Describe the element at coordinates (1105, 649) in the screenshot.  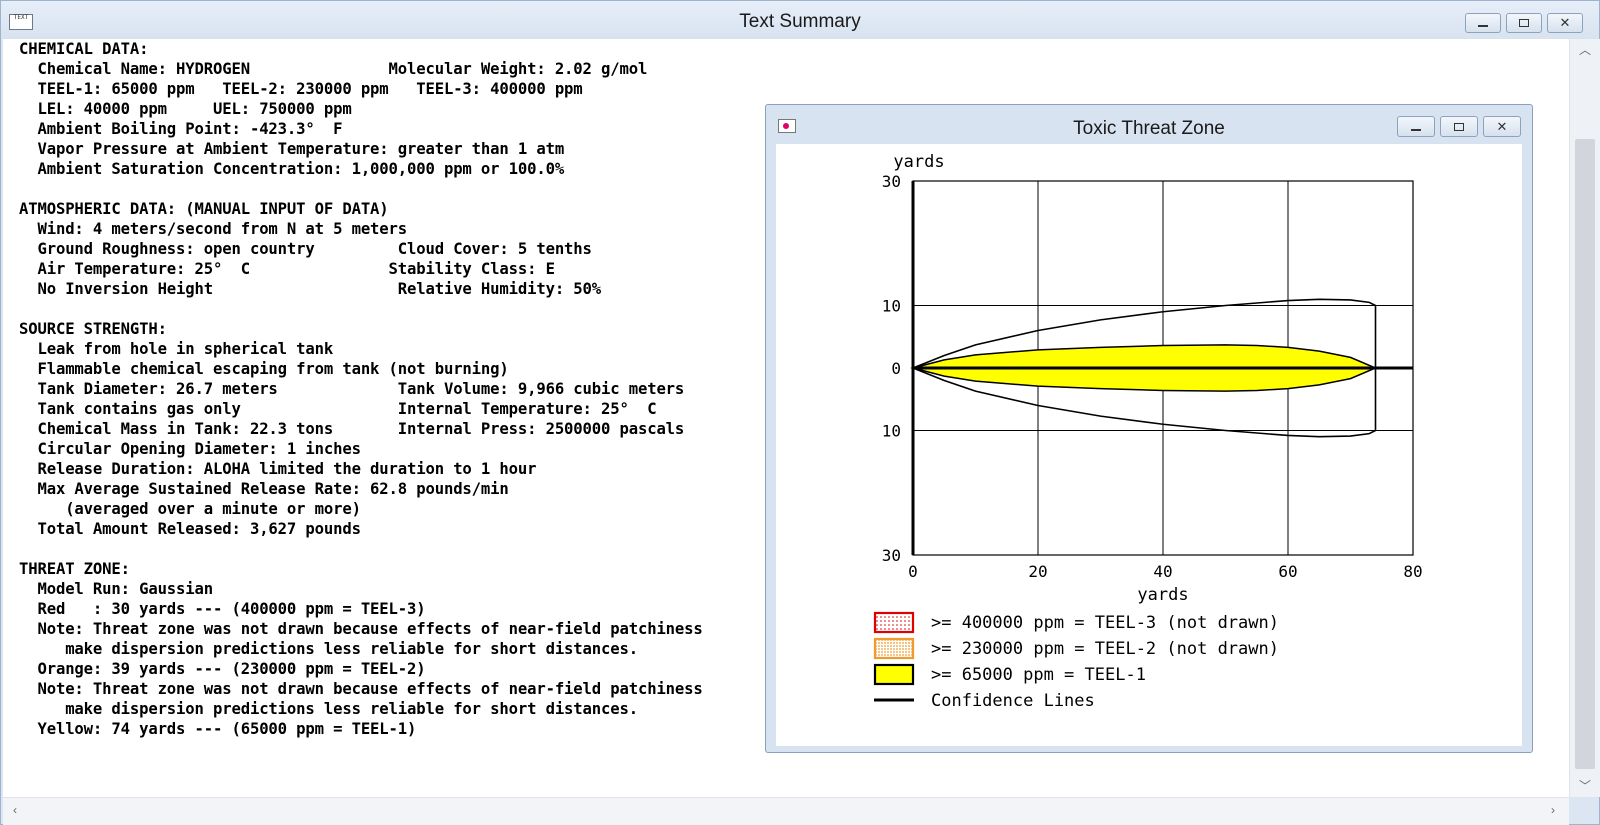
I see `legend-label: >= 230000 ppm = TEEL-2 (not drawn)` at that location.